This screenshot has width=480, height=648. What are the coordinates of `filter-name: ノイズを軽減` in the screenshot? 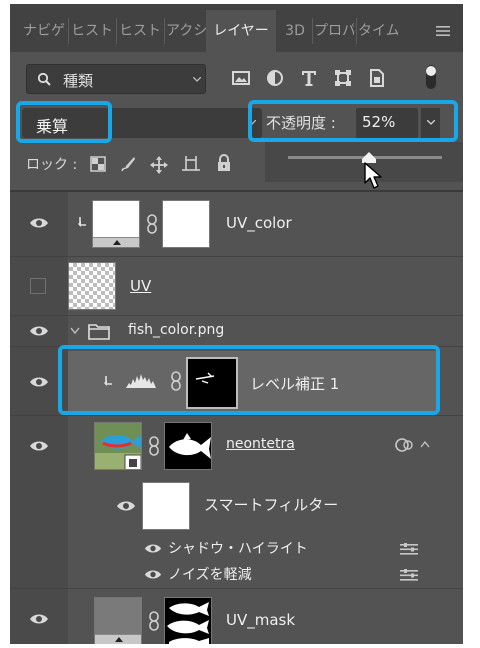 It's located at (210, 575).